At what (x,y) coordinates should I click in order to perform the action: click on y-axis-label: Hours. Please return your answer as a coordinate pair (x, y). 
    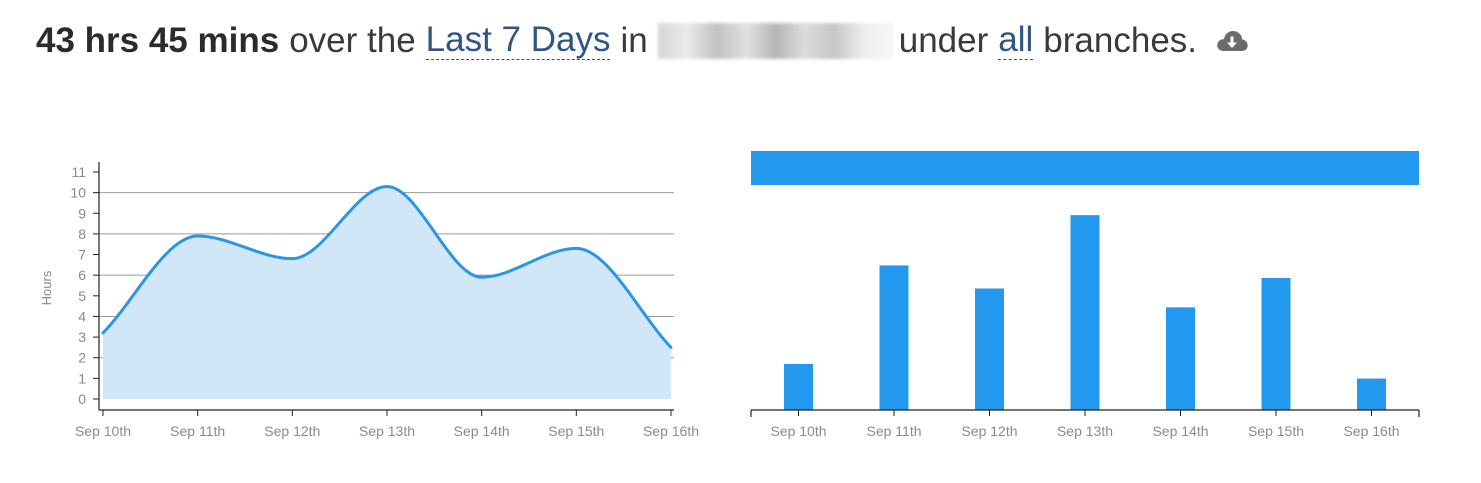
    Looking at the image, I should click on (46, 287).